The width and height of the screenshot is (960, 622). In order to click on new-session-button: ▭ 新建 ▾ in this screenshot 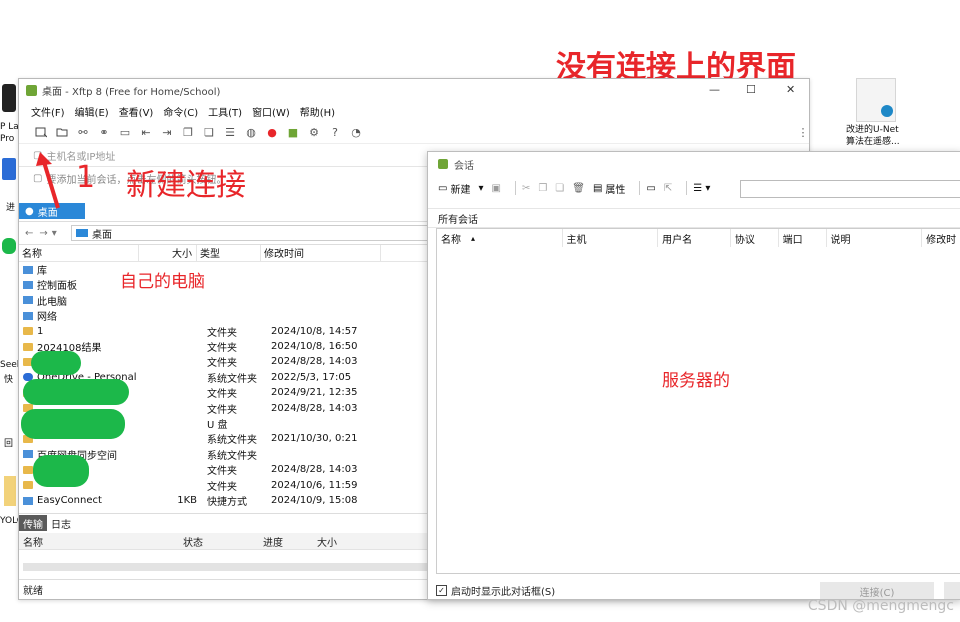, I will do `click(460, 188)`.